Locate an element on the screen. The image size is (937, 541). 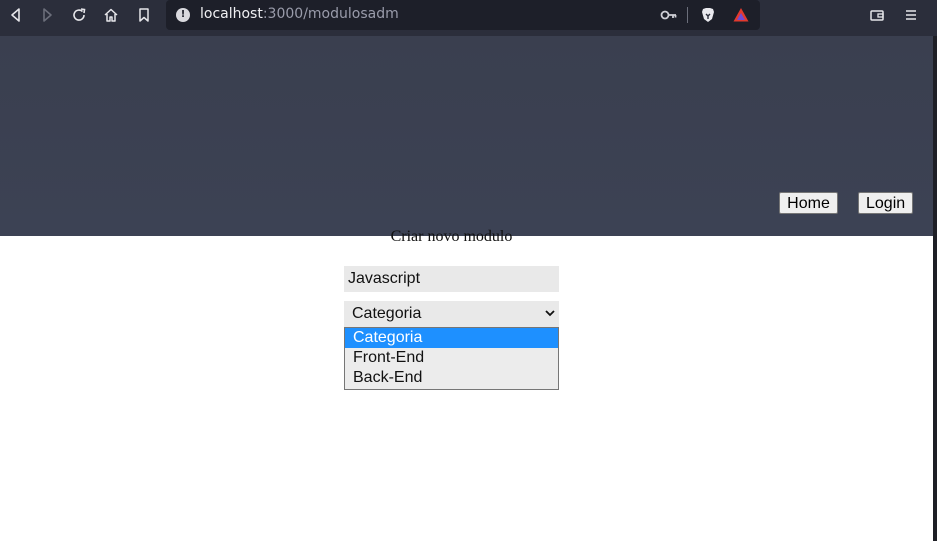
back-button is located at coordinates (16, 15).